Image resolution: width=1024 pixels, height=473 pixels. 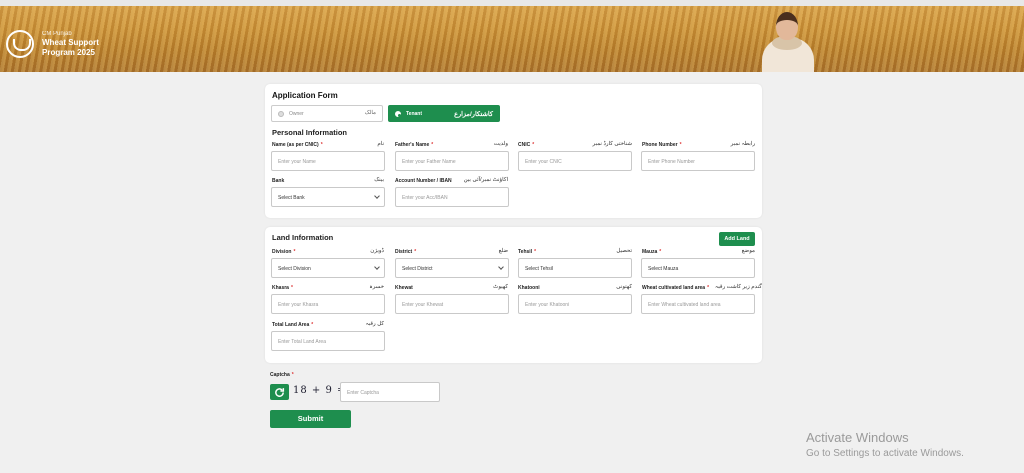 I want to click on tehsil-label: Tehsil *, so click(x=527, y=252).